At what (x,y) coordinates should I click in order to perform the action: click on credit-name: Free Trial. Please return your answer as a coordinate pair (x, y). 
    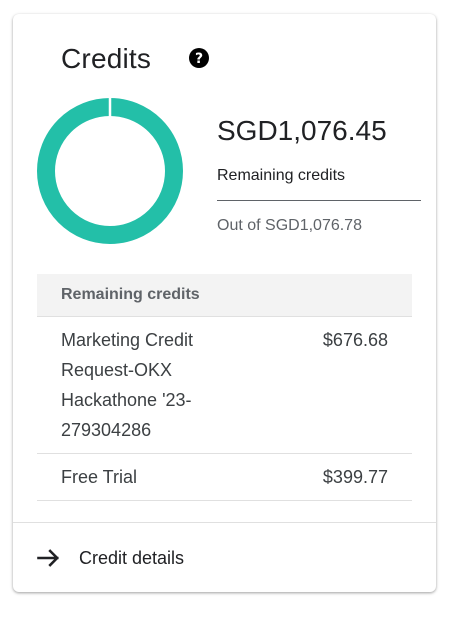
    Looking at the image, I should click on (99, 477).